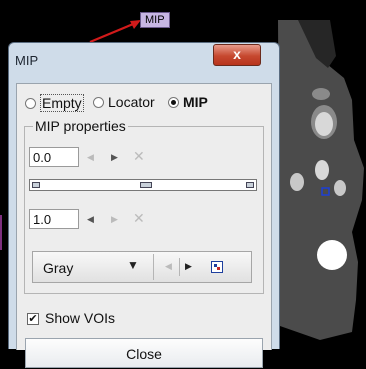 The width and height of the screenshot is (366, 369). Describe the element at coordinates (195, 102) in the screenshot. I see `radio-label-mip: MIP` at that location.